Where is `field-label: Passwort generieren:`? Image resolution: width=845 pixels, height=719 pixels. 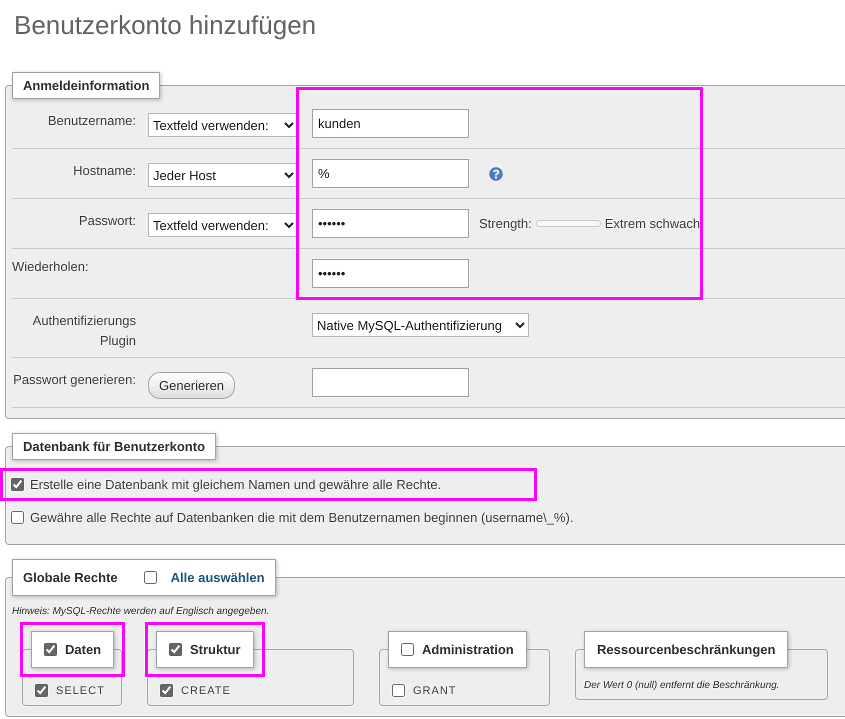
field-label: Passwort generieren: is located at coordinates (74, 380).